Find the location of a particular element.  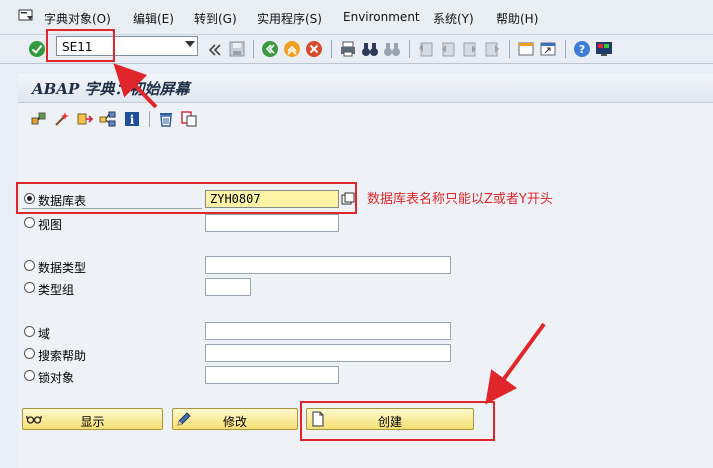

arrow-to-create-button is located at coordinates (515, 363).